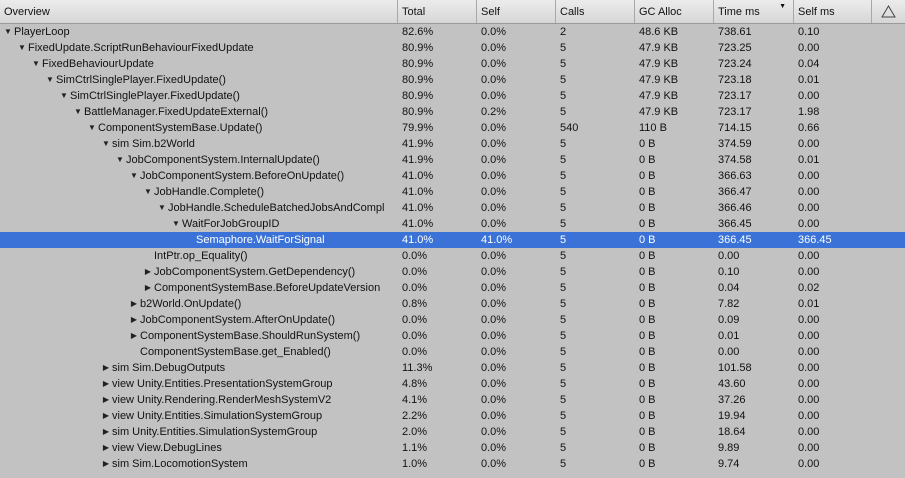 The width and height of the screenshot is (905, 478). What do you see at coordinates (569, 128) in the screenshot?
I see `calls-cell: 540` at bounding box center [569, 128].